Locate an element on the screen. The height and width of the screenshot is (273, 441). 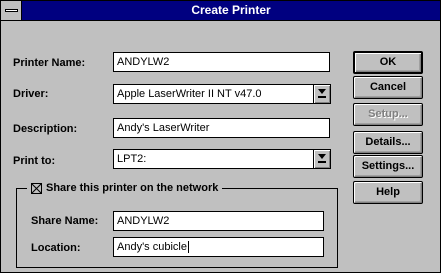
checkmark-x-icon is located at coordinates (36, 188).